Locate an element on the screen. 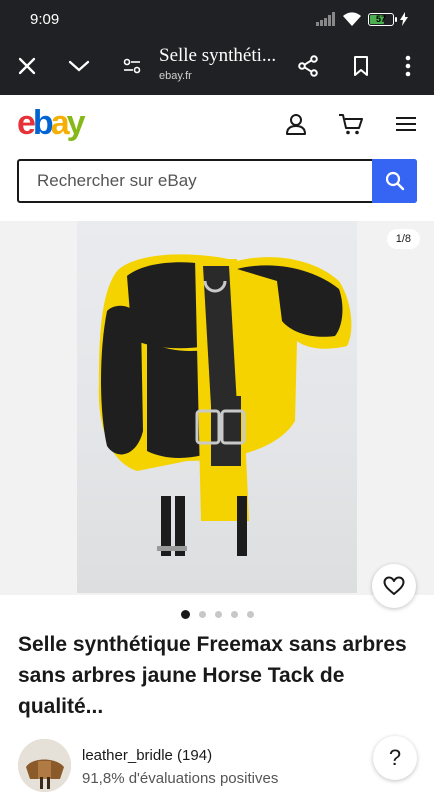 The height and width of the screenshot is (800, 434). charging-icon is located at coordinates (404, 19).